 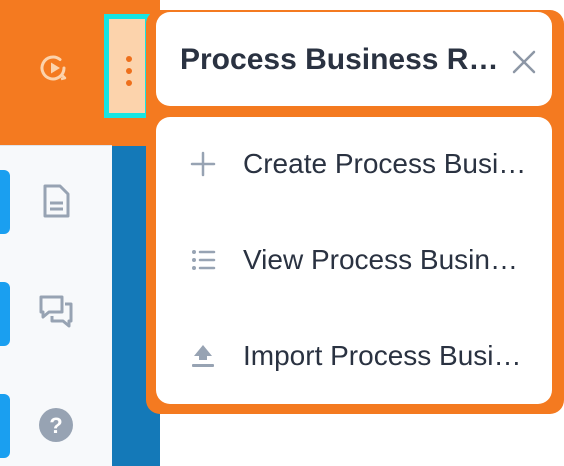 I want to click on upload-icon, so click(x=203, y=356).